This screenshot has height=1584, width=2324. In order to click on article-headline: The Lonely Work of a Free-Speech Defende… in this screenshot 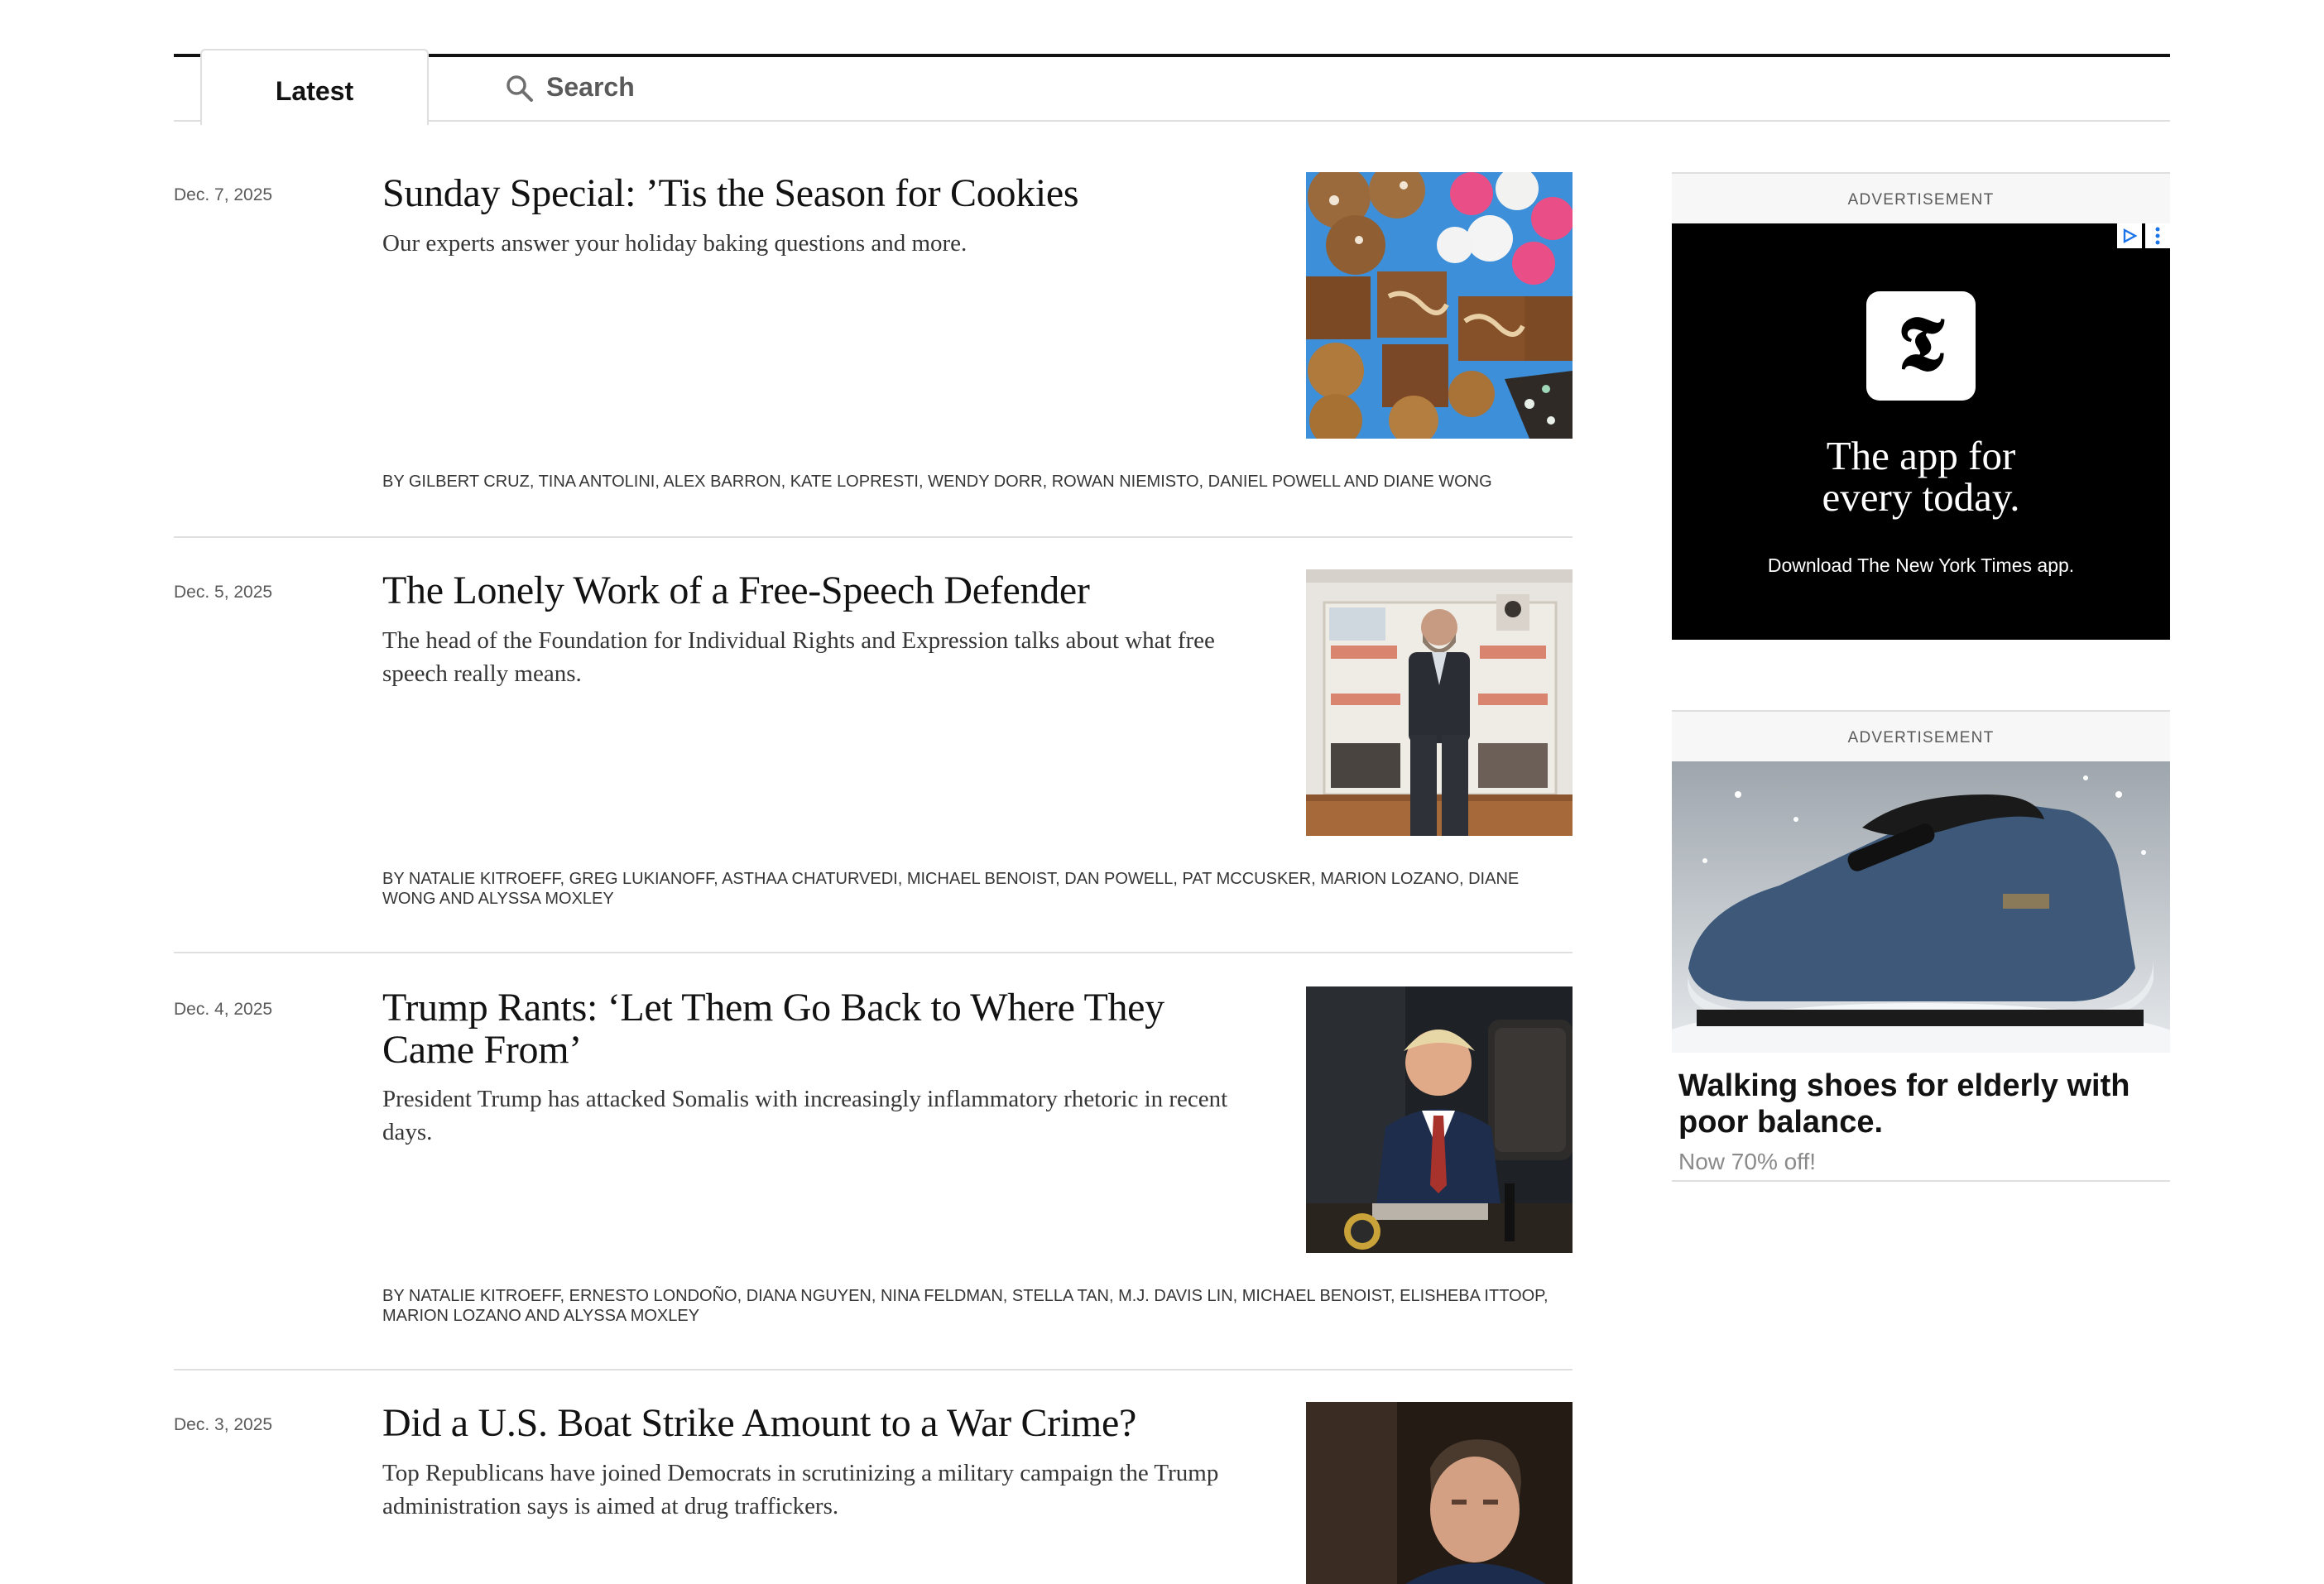, I will do `click(813, 590)`.